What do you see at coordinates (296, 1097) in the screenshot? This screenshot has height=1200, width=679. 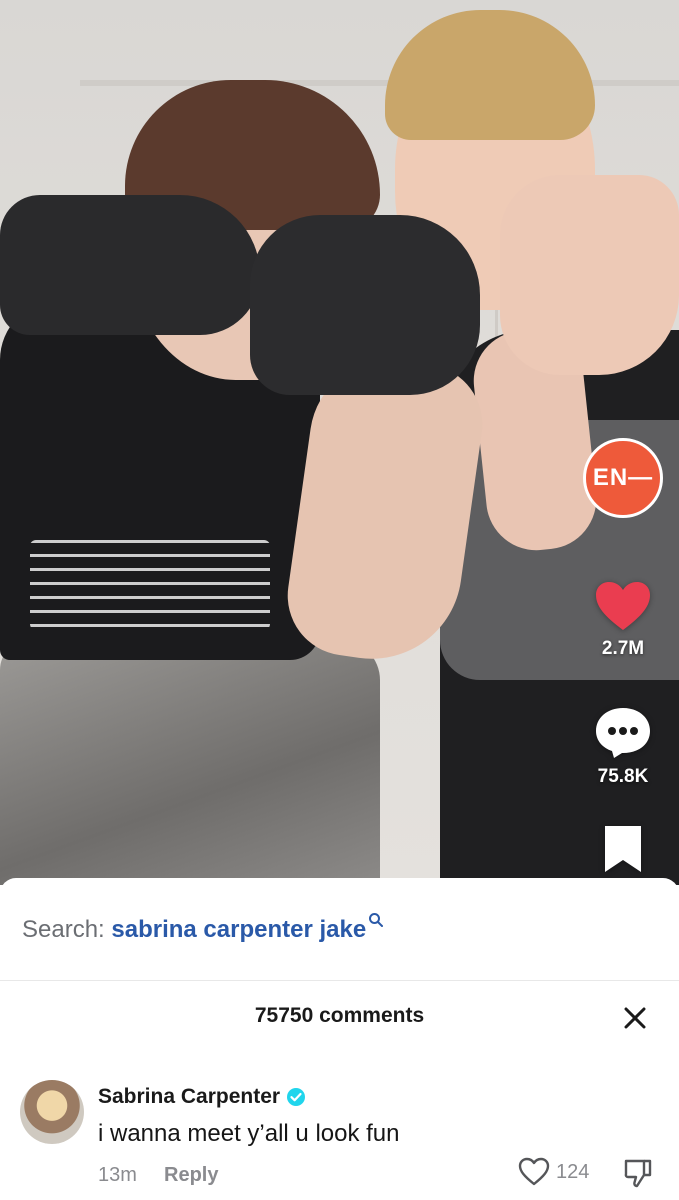 I see `verified-badge-icon` at bounding box center [296, 1097].